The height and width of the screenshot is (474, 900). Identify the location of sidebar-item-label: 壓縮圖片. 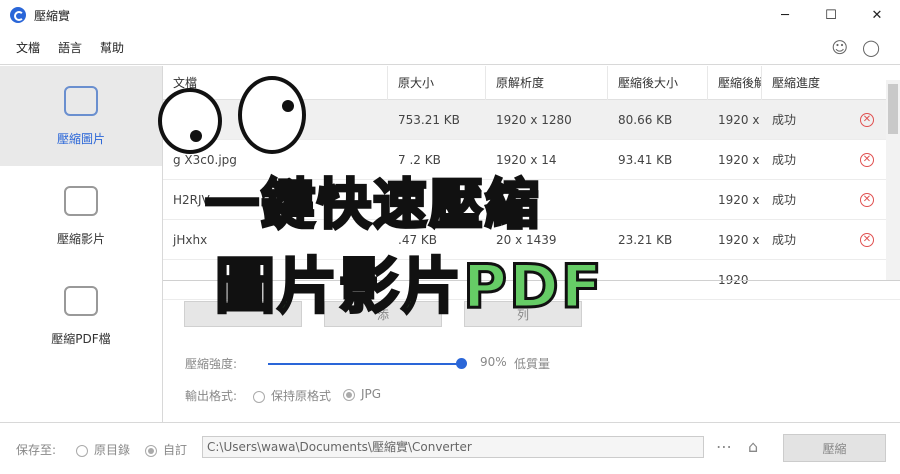
(80, 138).